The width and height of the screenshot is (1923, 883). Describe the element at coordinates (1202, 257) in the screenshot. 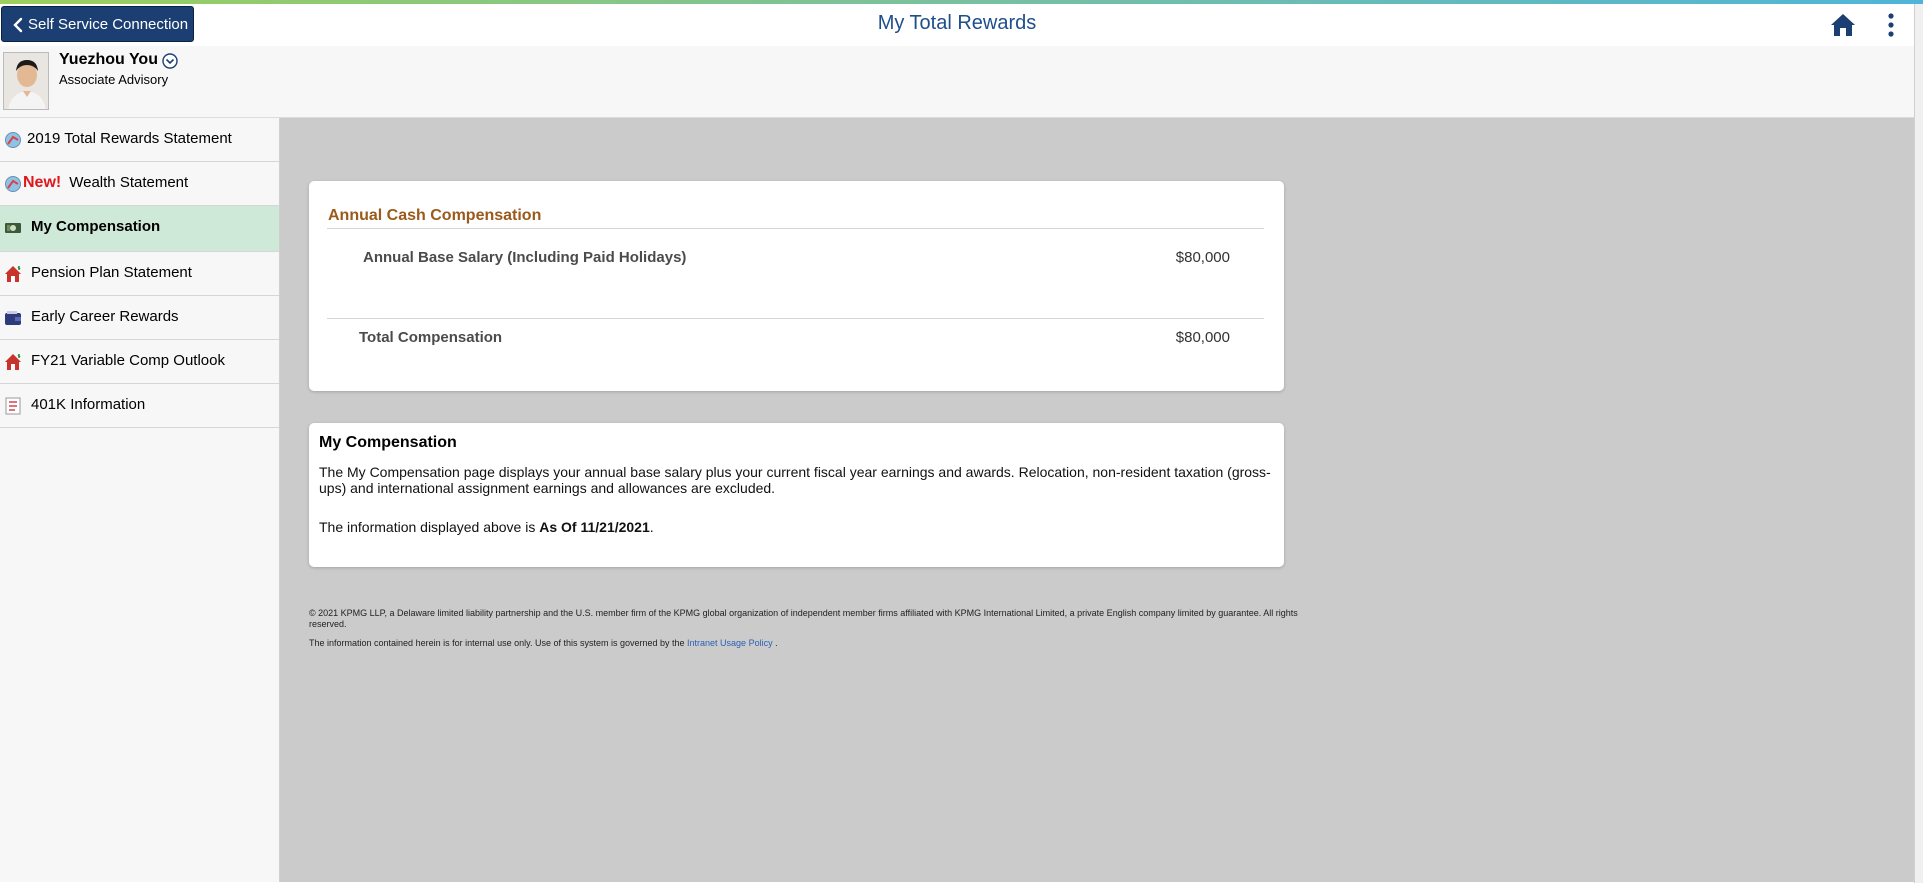

I see `base-salary-value: $80,000` at that location.